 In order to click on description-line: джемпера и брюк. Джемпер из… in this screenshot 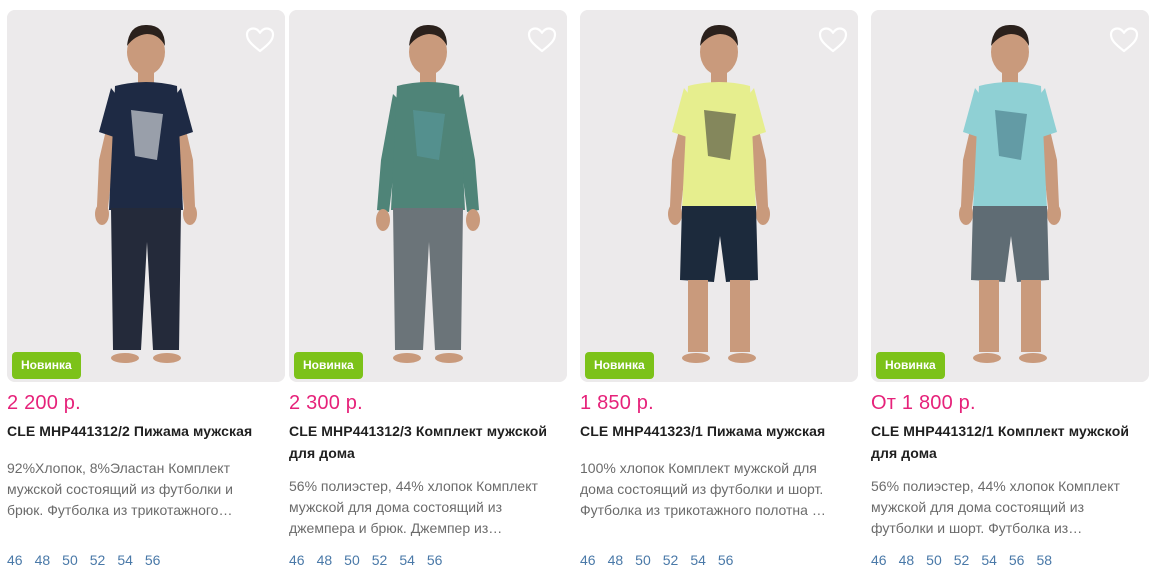, I will do `click(396, 528)`.